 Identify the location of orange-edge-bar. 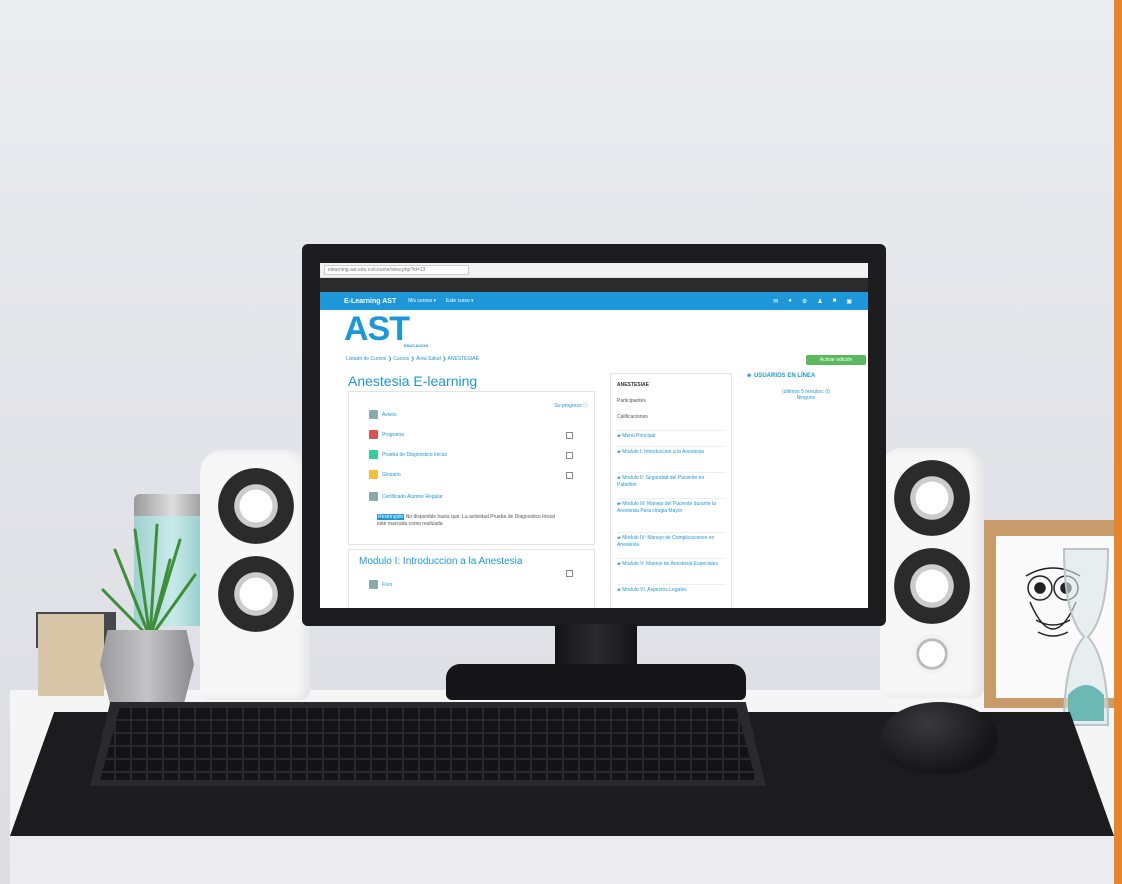
(1118, 442).